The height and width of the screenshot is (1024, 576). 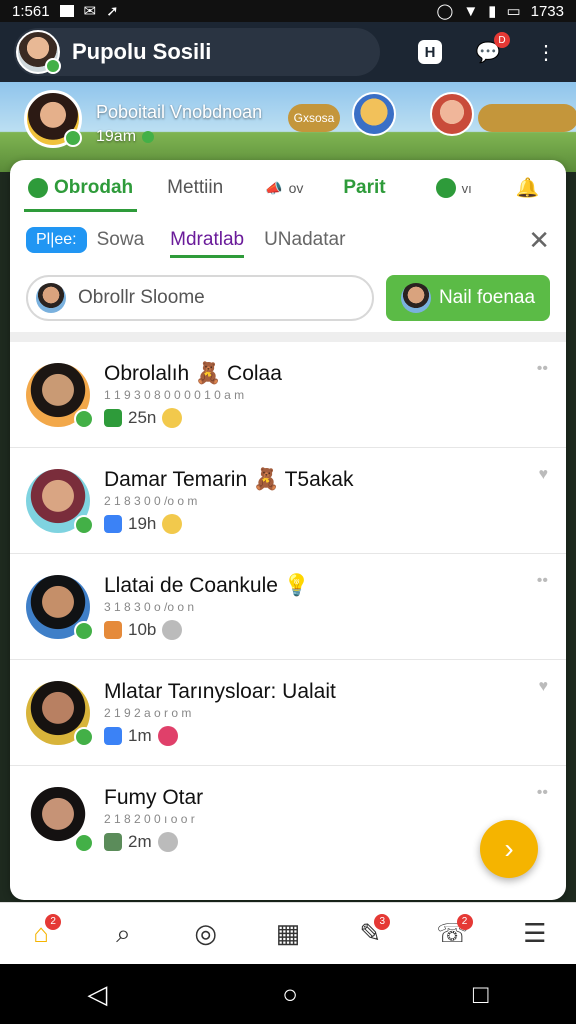 I want to click on hub-icon: H, so click(x=430, y=52).